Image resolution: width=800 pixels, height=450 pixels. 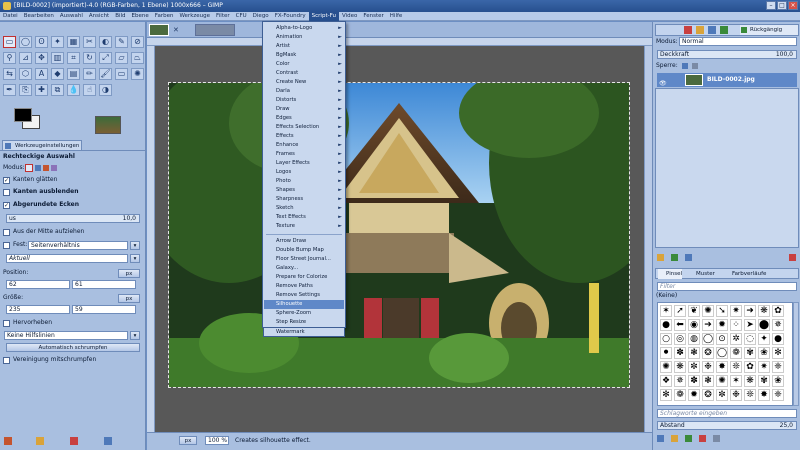 What do you see at coordinates (135, 245) in the screenshot?
I see `fixed-dropdown-icon: ▾` at bounding box center [135, 245].